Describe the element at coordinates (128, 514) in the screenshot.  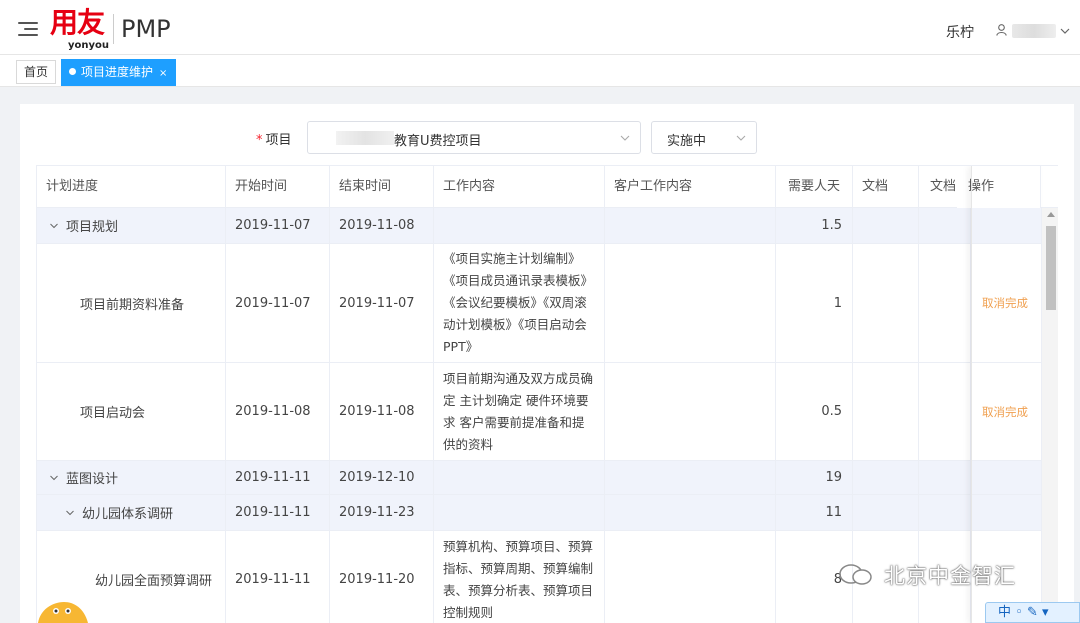
I see `plan-name: 幼儿园体系调研` at that location.